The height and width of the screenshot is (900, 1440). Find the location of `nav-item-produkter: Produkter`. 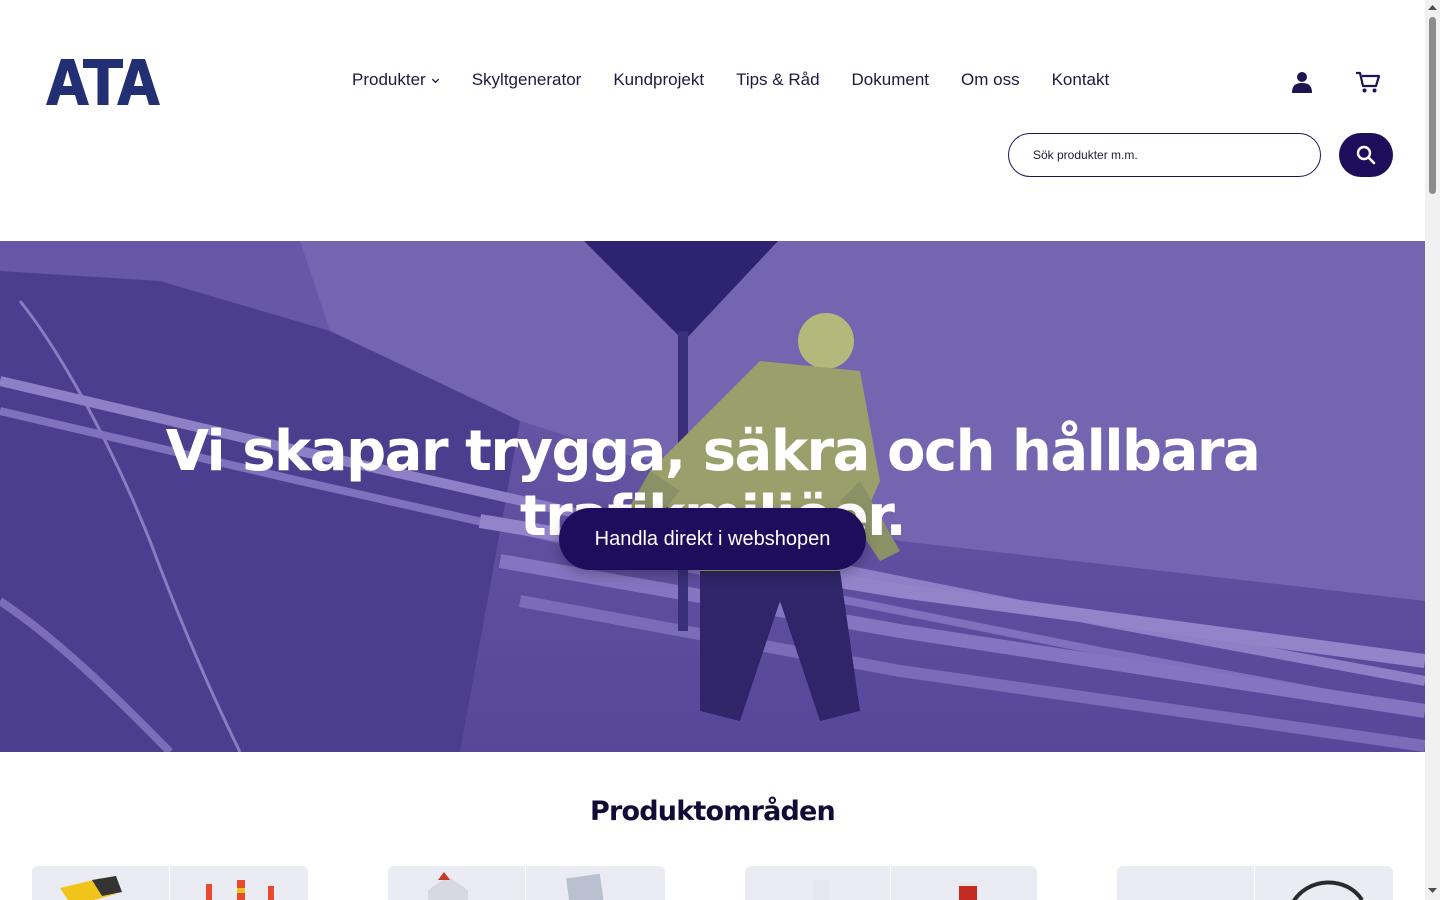

nav-item-produkter: Produkter is located at coordinates (396, 80).